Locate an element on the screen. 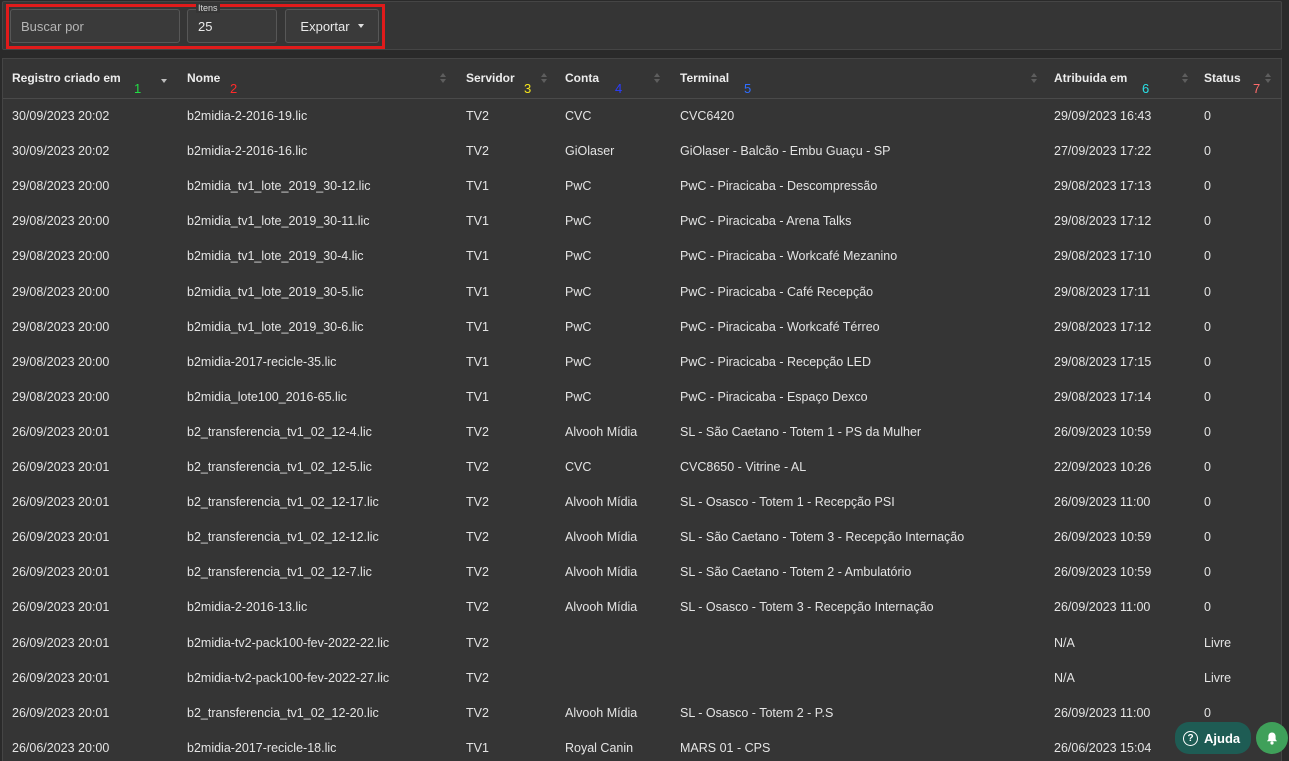 The height and width of the screenshot is (761, 1289). question-circle-icon: ? is located at coordinates (1190, 738).